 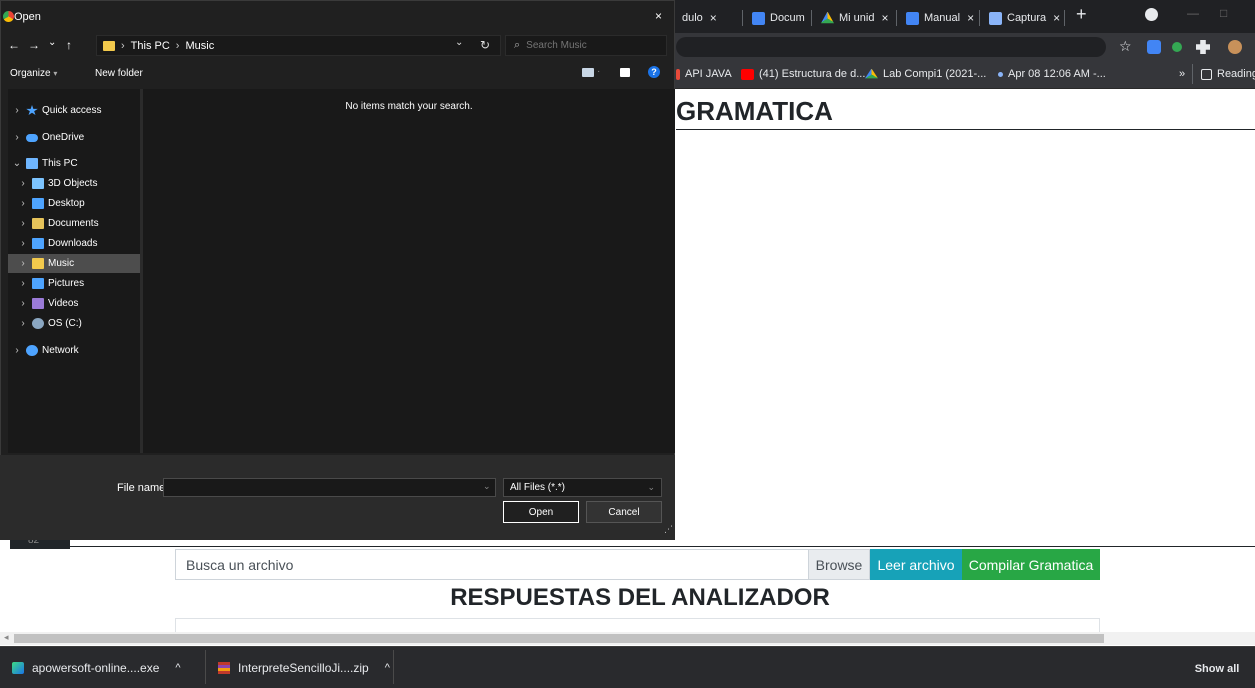 I want to click on compile-grammar-button: Compilar Gramatica, so click(x=1031, y=564).